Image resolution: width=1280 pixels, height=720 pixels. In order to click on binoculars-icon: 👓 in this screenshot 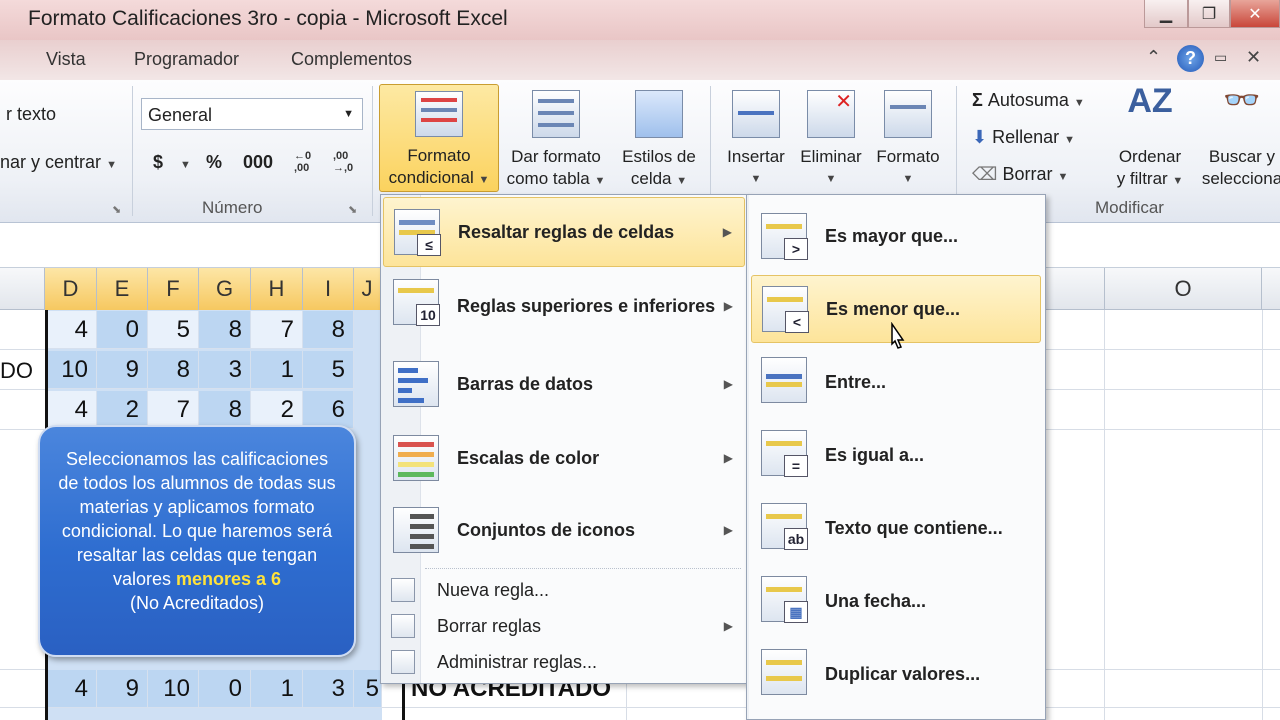, I will do `click(1242, 100)`.